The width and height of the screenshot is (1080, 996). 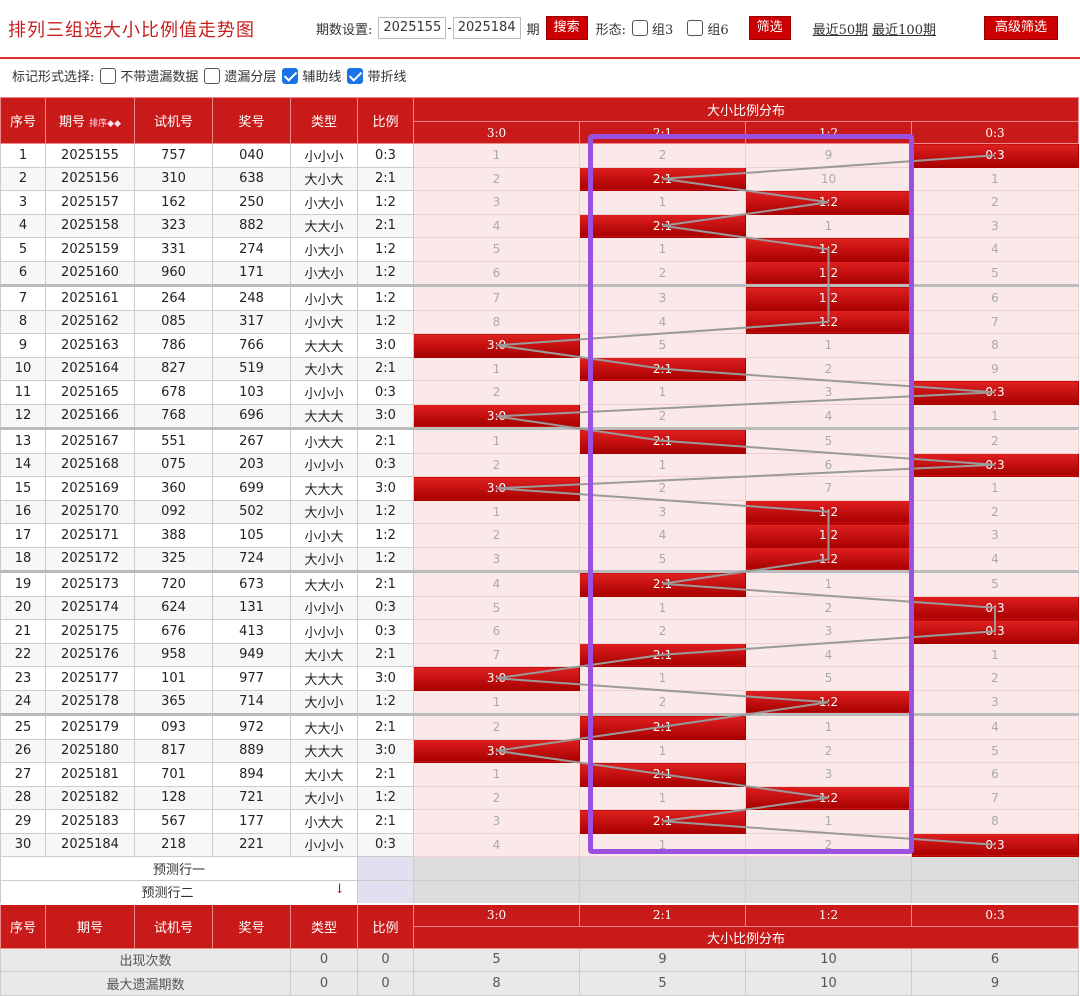 I want to click on stat-value: 9, so click(x=662, y=959).